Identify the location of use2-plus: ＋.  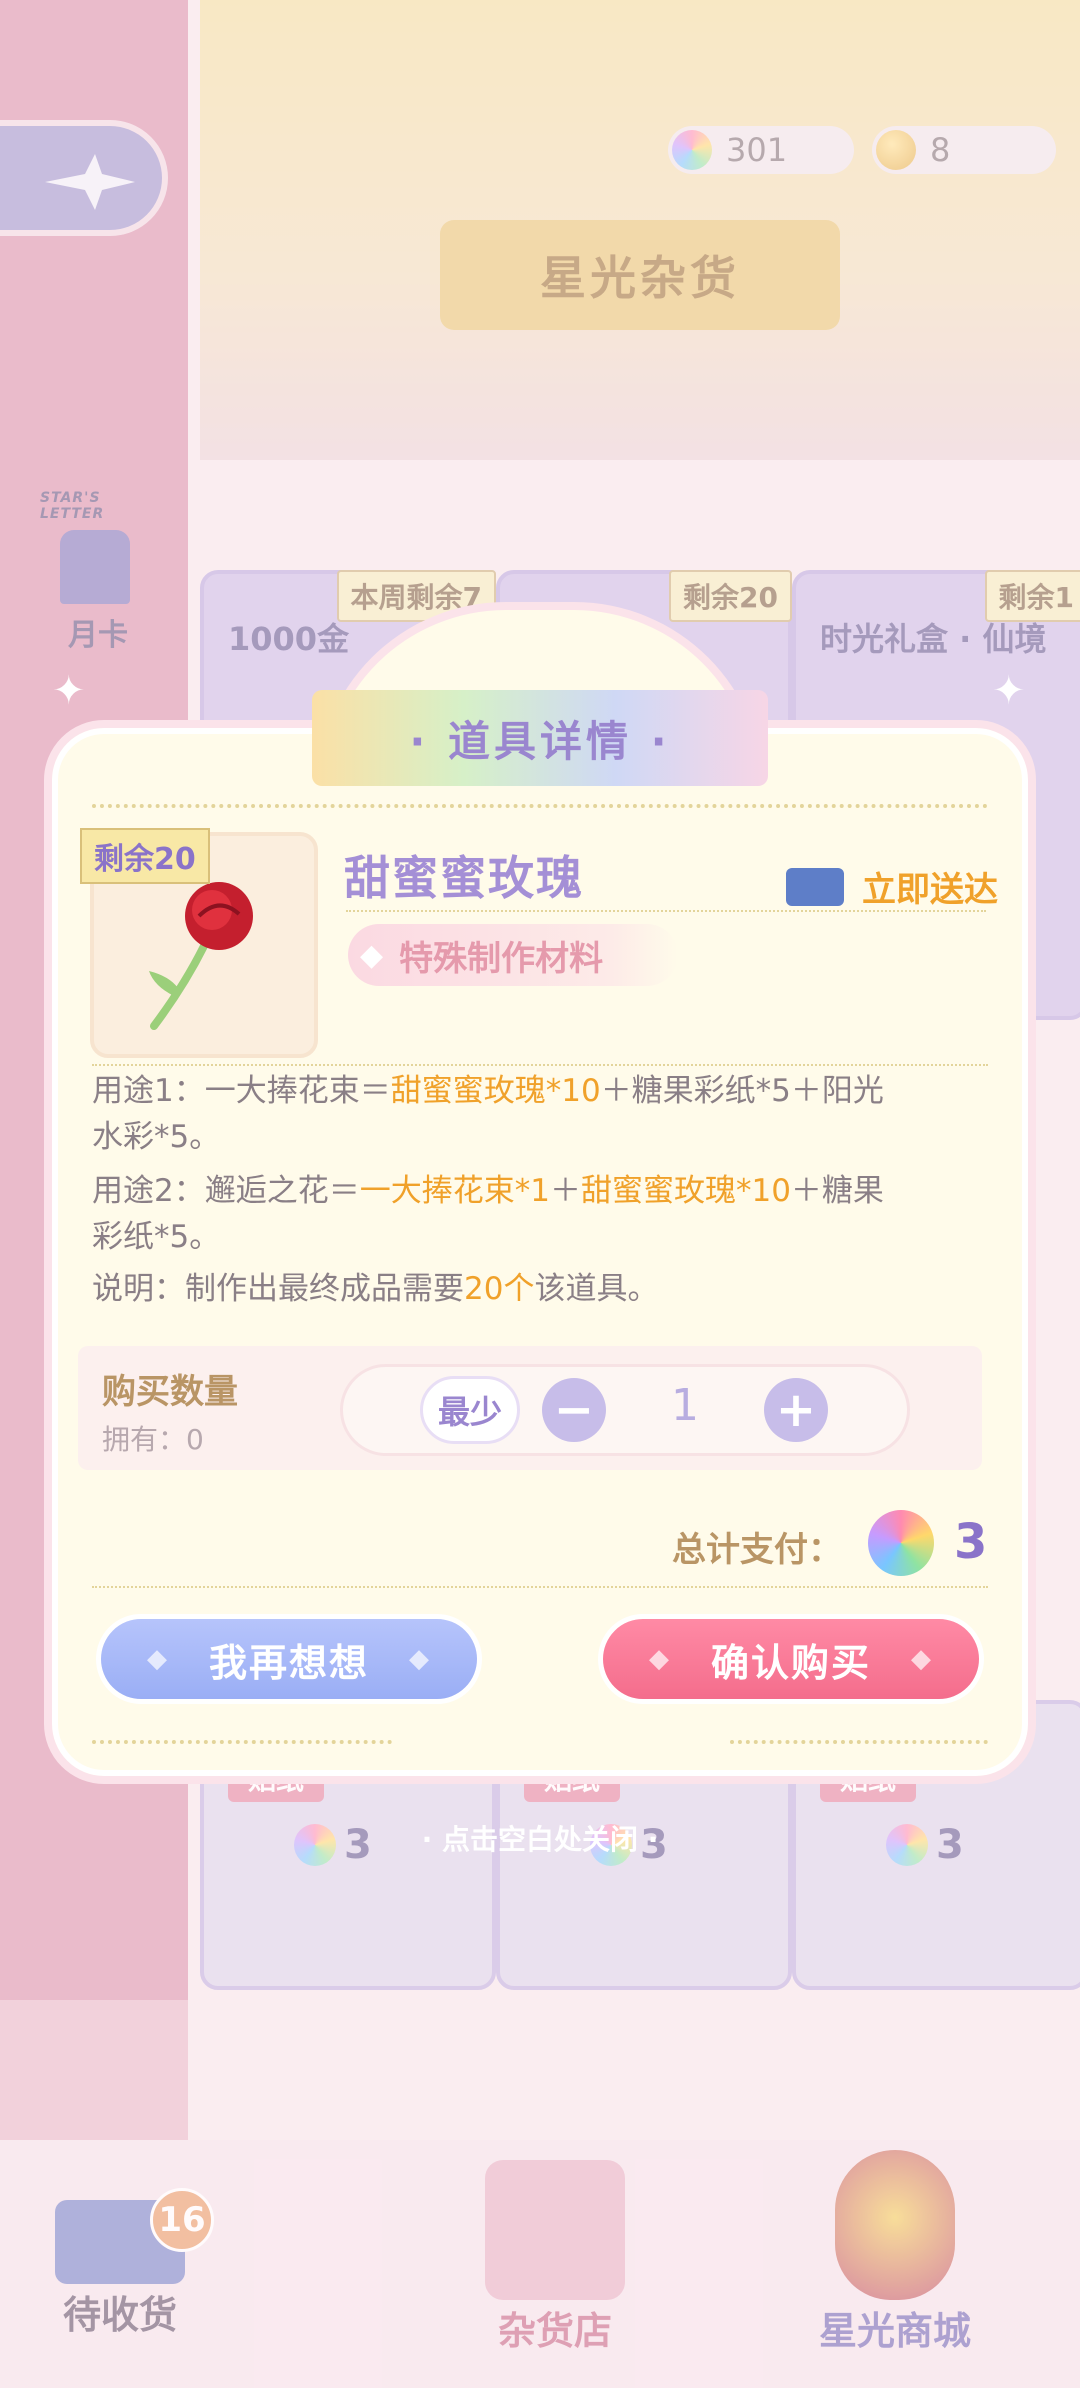
(565, 1191).